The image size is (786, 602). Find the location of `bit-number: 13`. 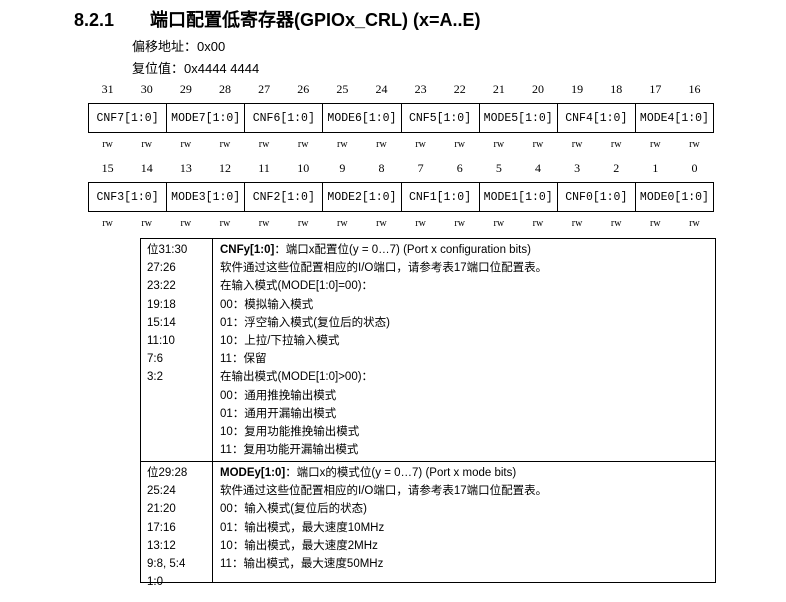

bit-number: 13 is located at coordinates (185, 168).